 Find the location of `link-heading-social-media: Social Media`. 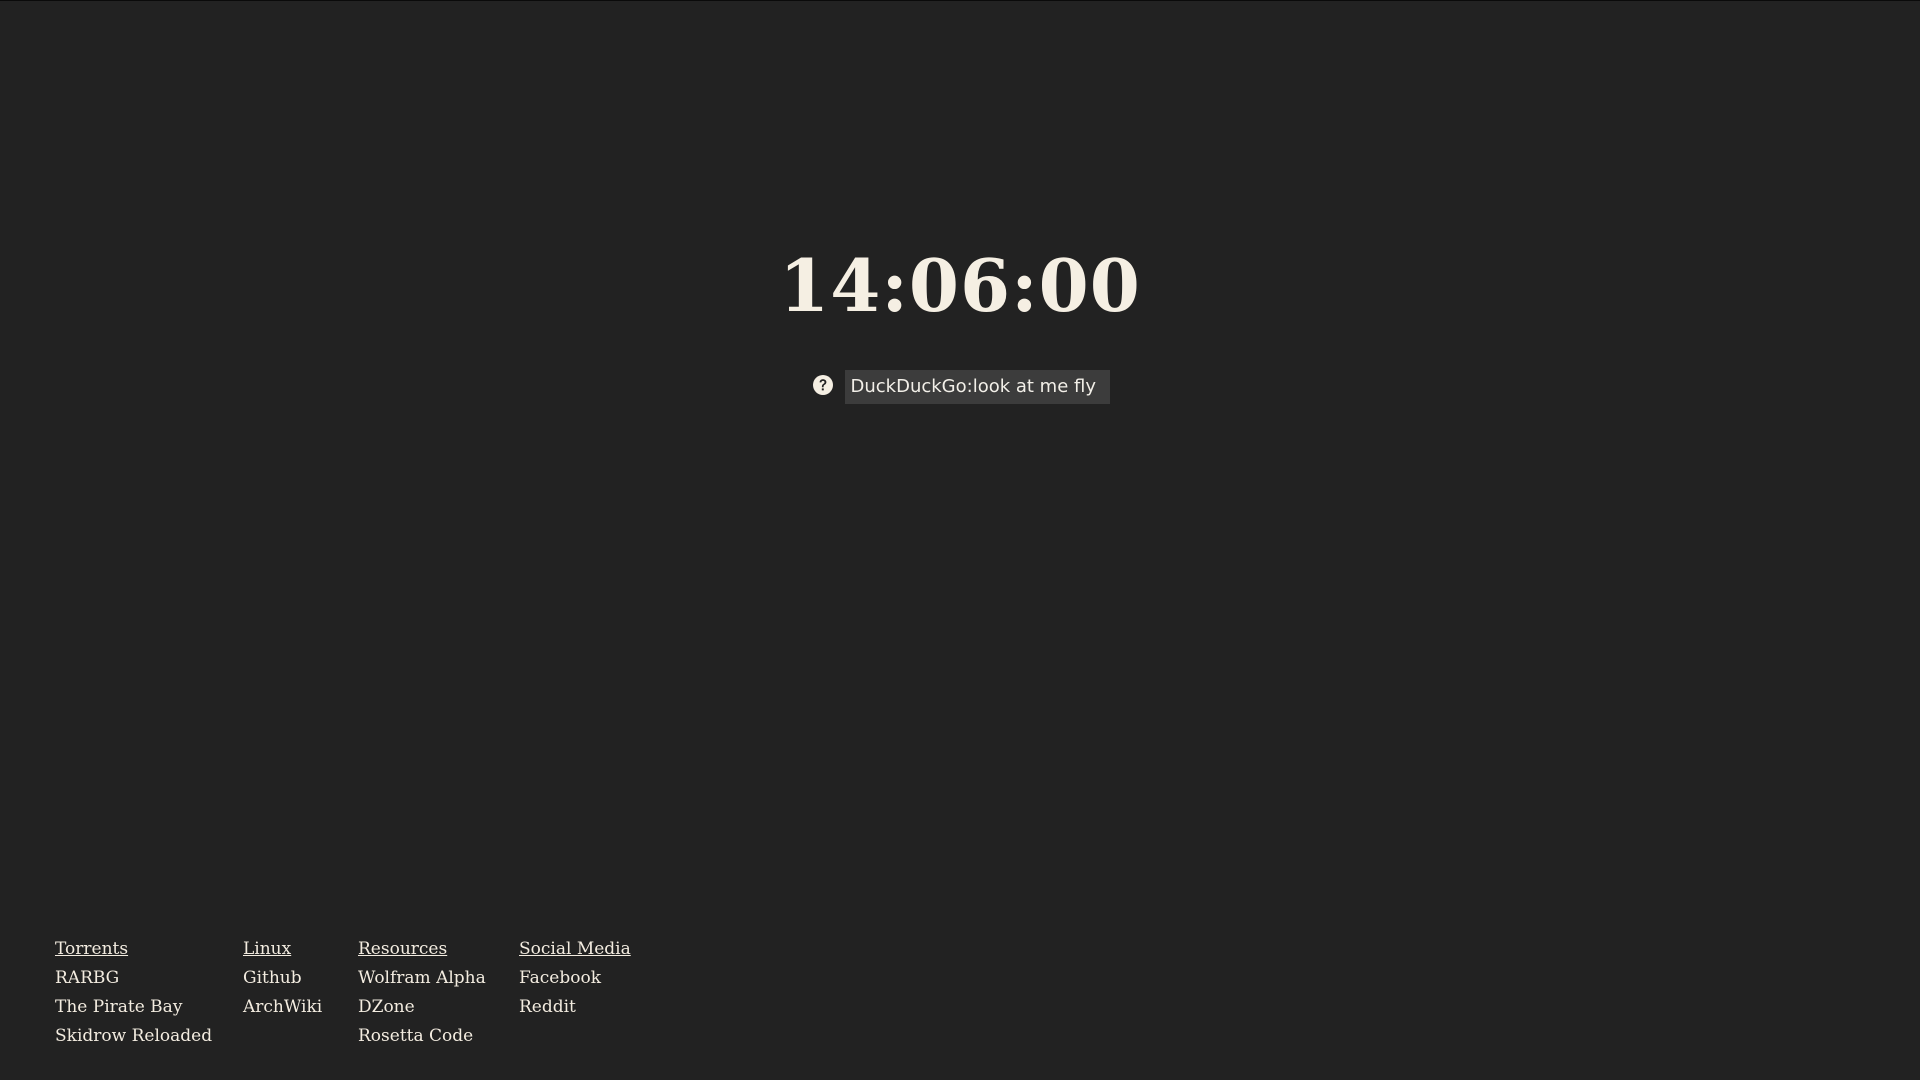

link-heading-social-media: Social Media is located at coordinates (589, 949).